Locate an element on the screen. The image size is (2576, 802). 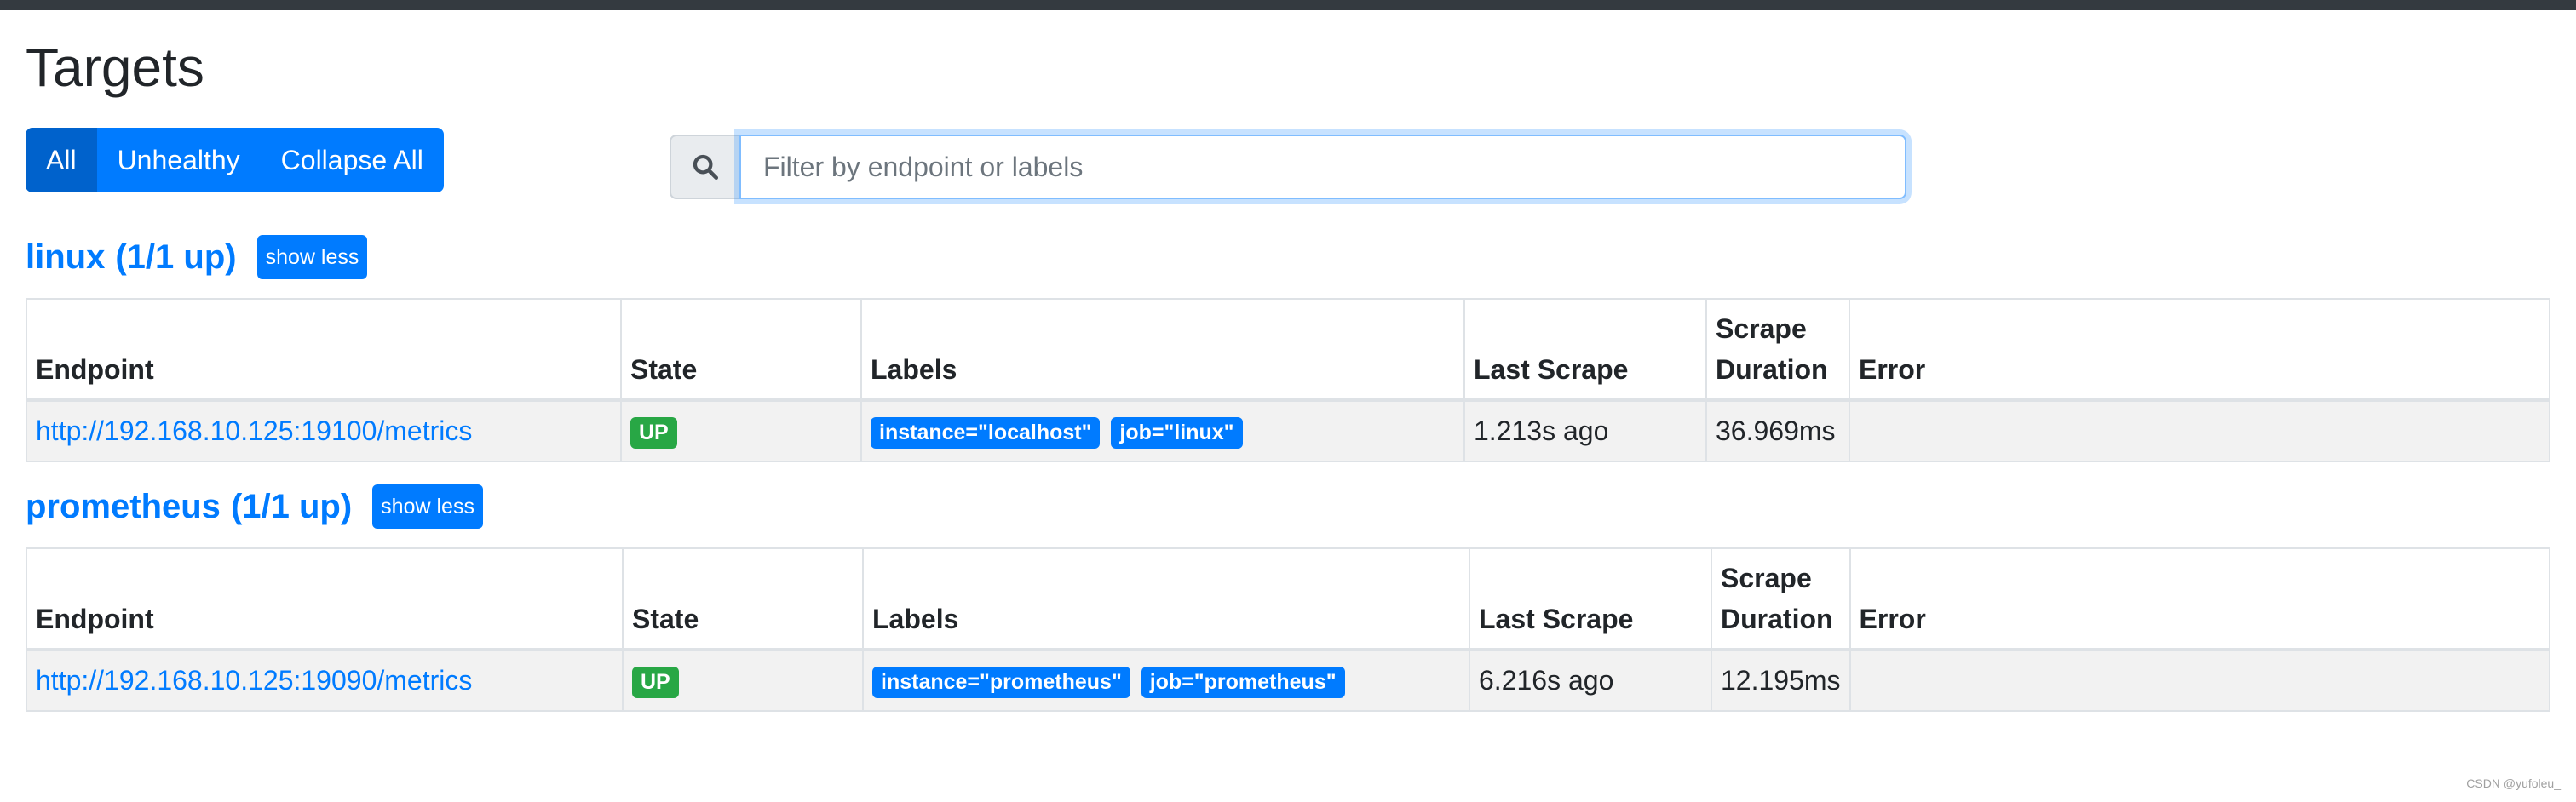
filter-all-button: All is located at coordinates (61, 161).